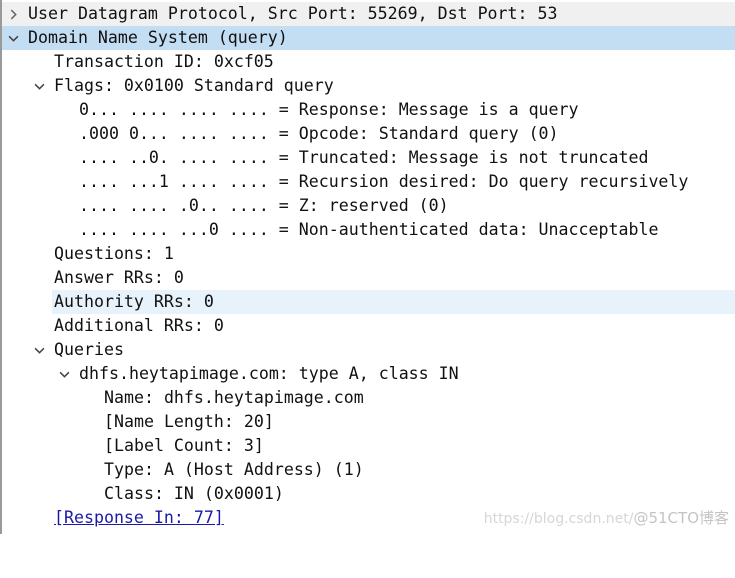 Image resolution: width=735 pixels, height=578 pixels. Describe the element at coordinates (114, 253) in the screenshot. I see `questions: Questions: 1` at that location.